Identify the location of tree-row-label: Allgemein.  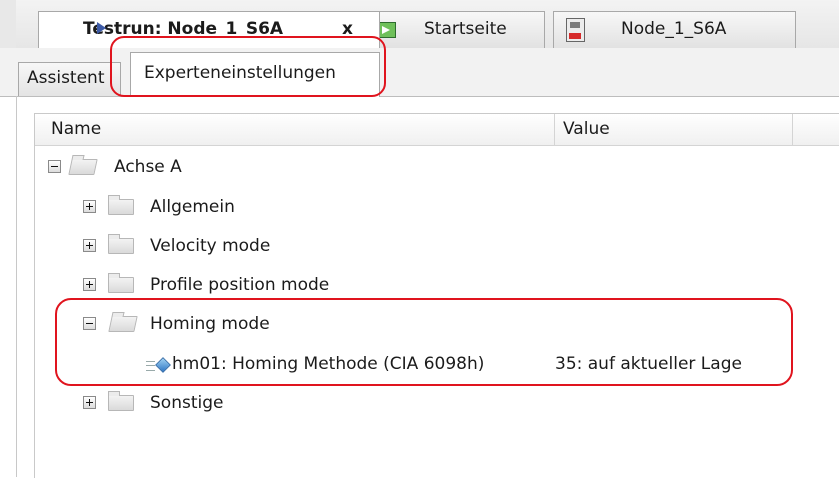
(192, 207).